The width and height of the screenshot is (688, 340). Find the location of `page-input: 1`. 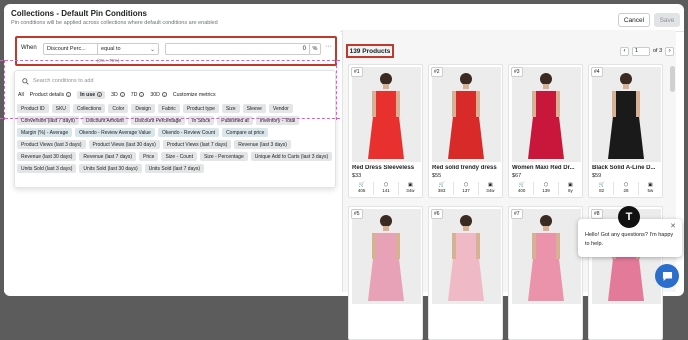

page-input: 1 is located at coordinates (641, 51).